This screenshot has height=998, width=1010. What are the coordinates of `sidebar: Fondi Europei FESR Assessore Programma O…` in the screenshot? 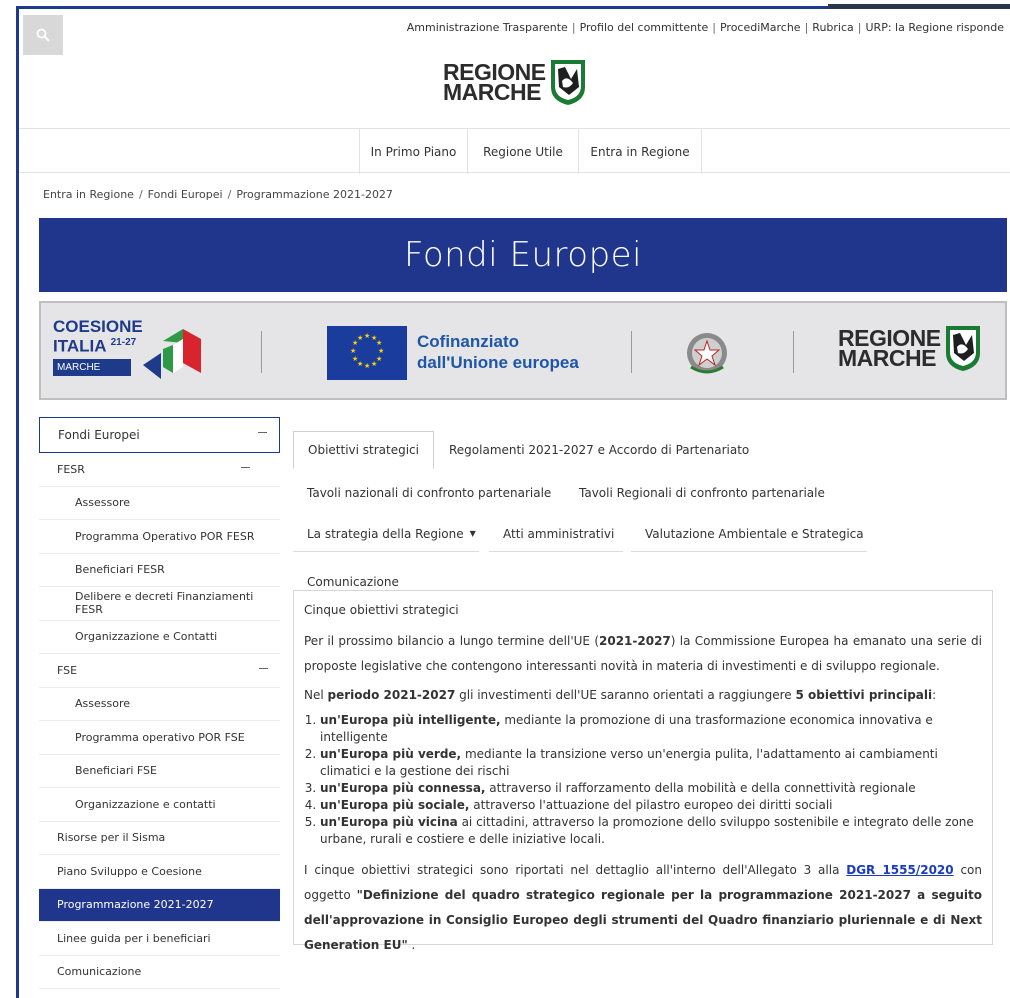 It's located at (159, 703).